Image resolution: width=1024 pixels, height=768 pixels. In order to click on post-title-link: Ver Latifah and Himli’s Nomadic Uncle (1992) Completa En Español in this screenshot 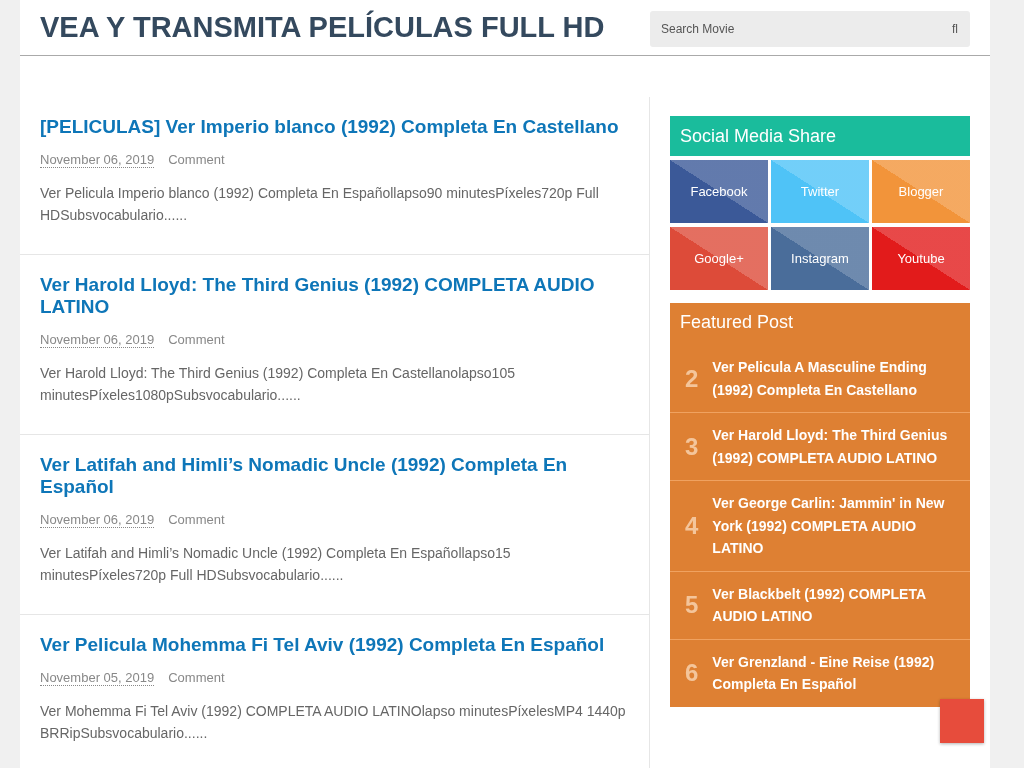, I will do `click(334, 476)`.